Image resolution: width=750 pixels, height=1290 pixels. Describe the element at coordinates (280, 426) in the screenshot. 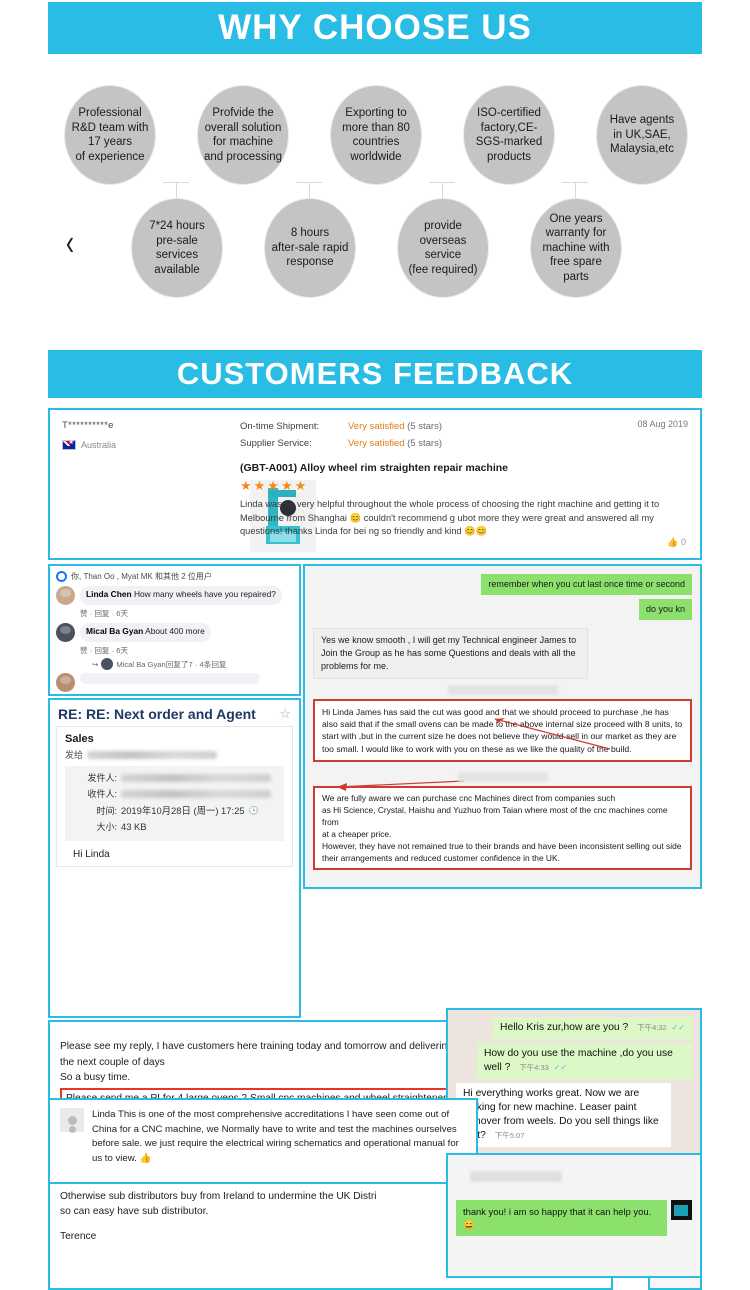

I see `metric-label: On-time Shipment:` at that location.